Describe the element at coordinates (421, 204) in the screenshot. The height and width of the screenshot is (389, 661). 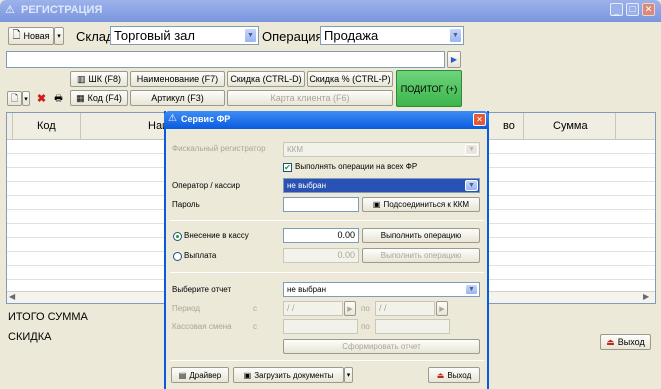
I see `connect-kkm-button: ▣ Подсоединиться к ККМ` at that location.